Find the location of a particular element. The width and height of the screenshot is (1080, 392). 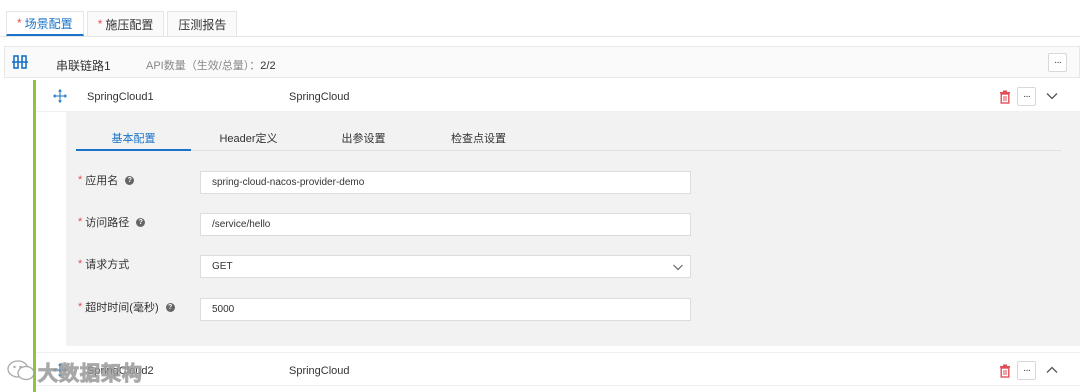

chain-header: 串联链路1 API数量（生效/总量）：2/2 ··· is located at coordinates (542, 62).